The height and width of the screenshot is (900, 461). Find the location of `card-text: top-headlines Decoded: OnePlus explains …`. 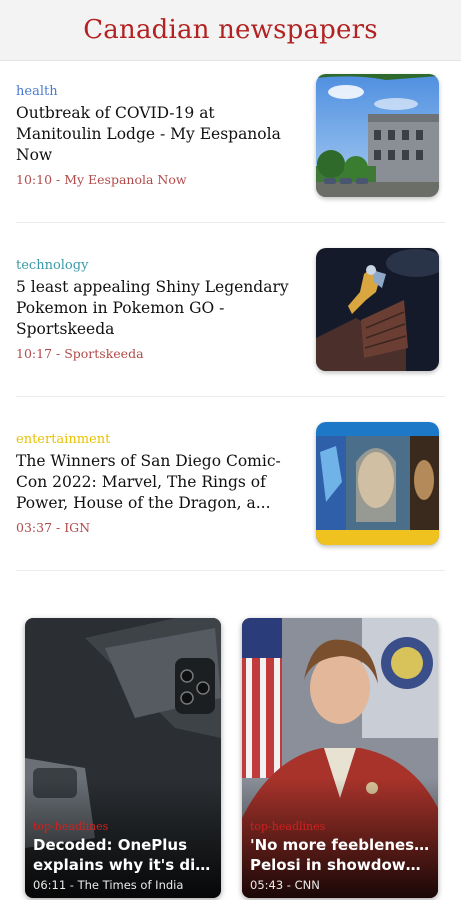

card-text: top-headlines Decoded: OnePlus explains … is located at coordinates (123, 856).